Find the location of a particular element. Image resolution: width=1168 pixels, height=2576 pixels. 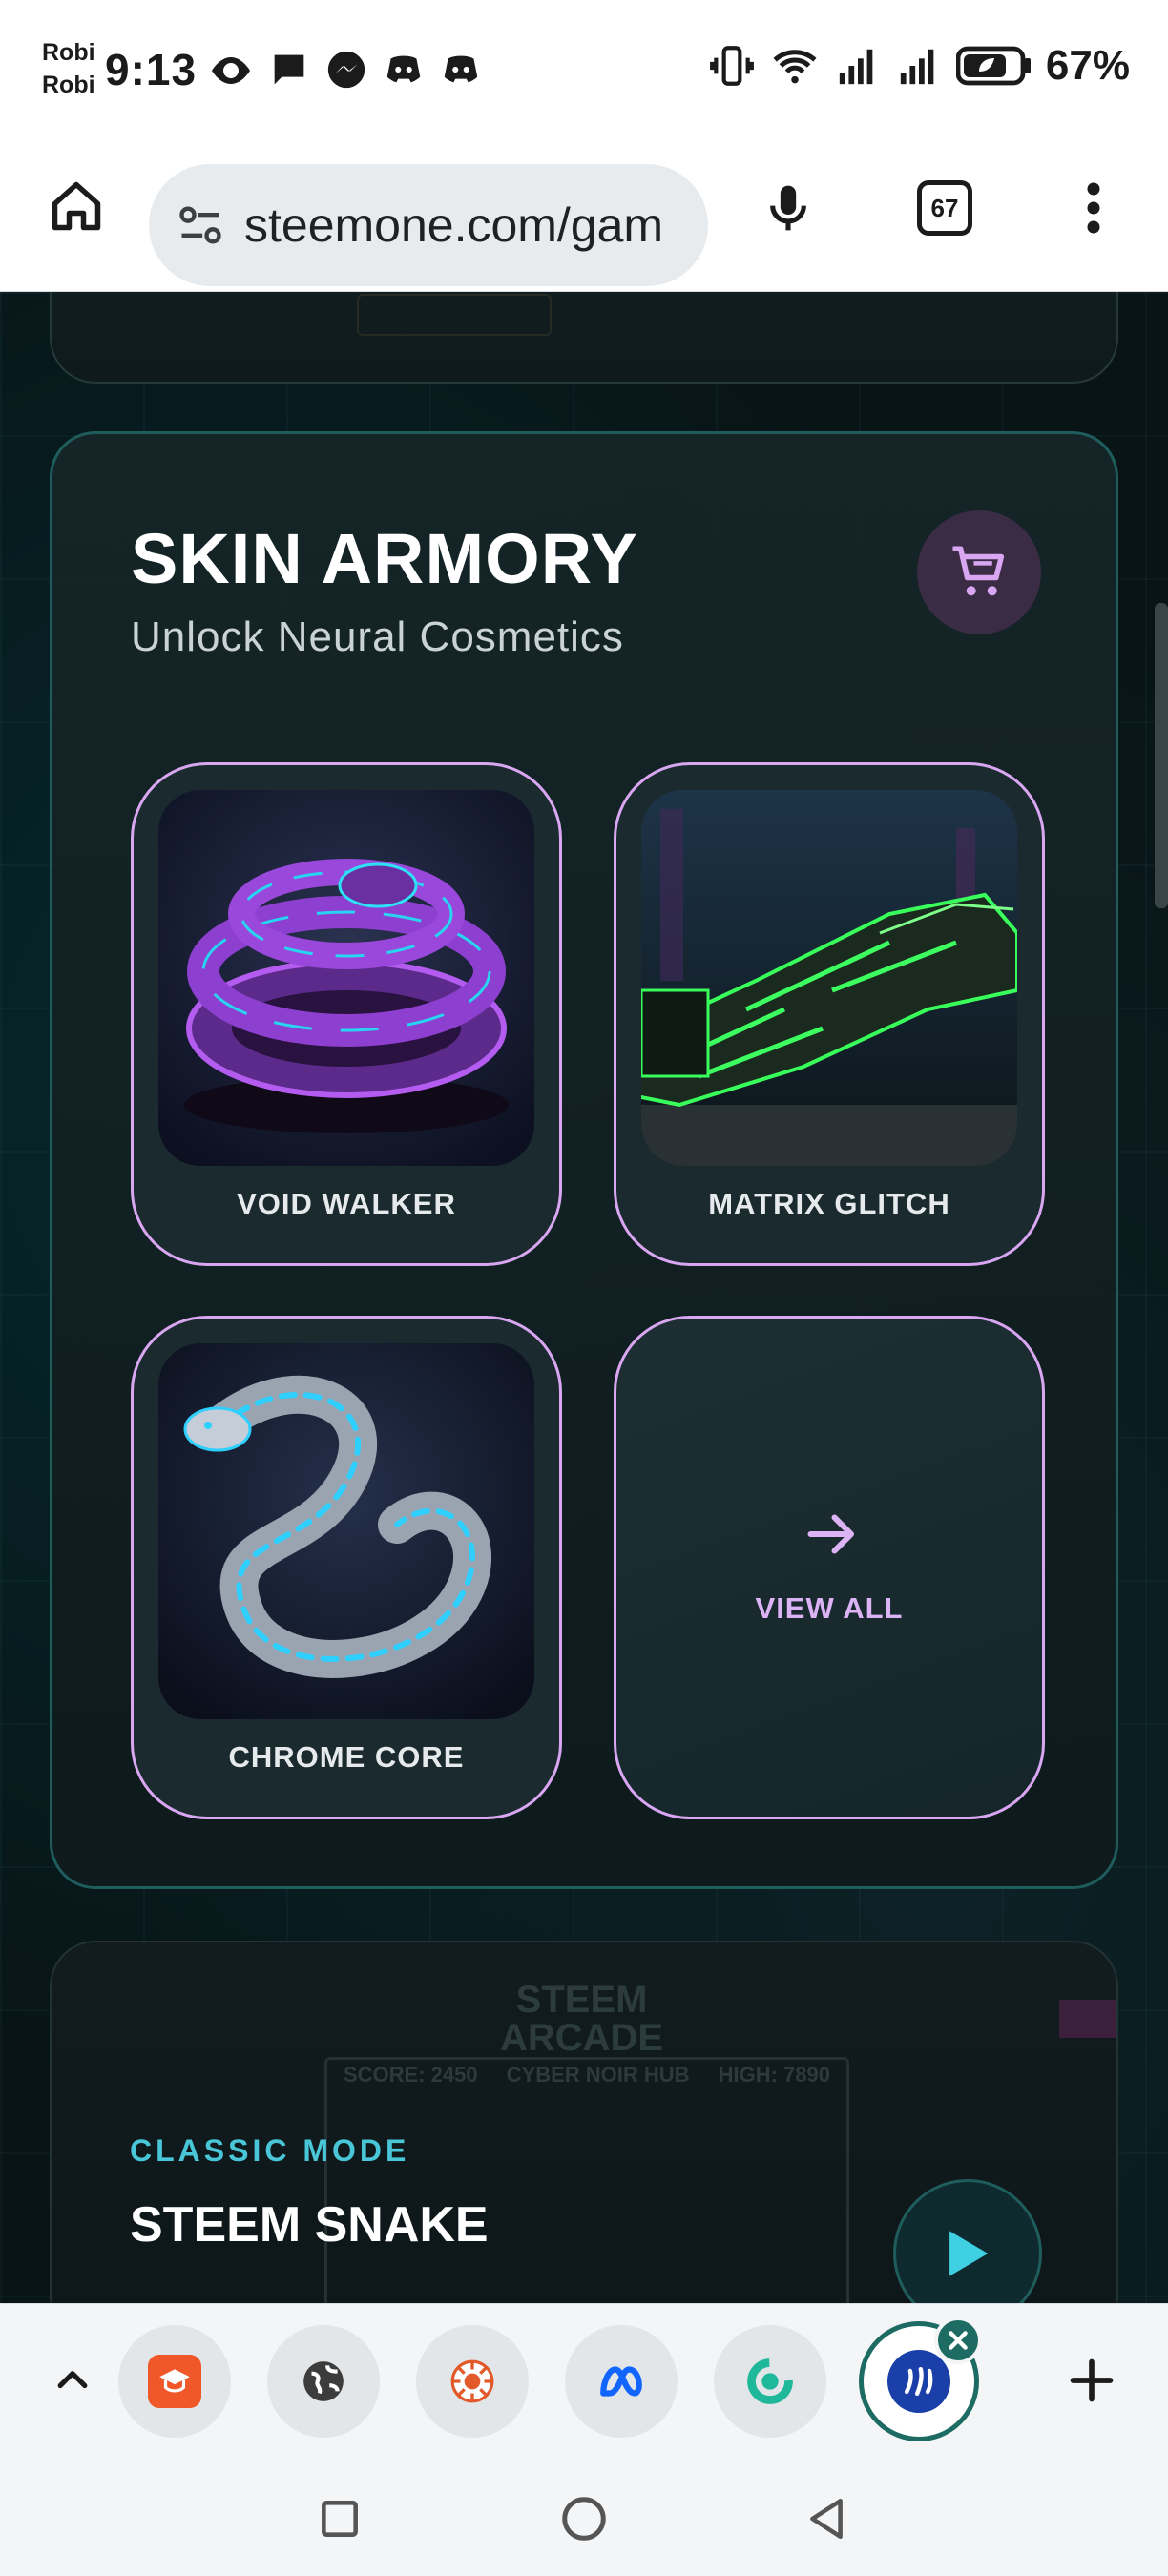

home-nav-button is located at coordinates (584, 2518).